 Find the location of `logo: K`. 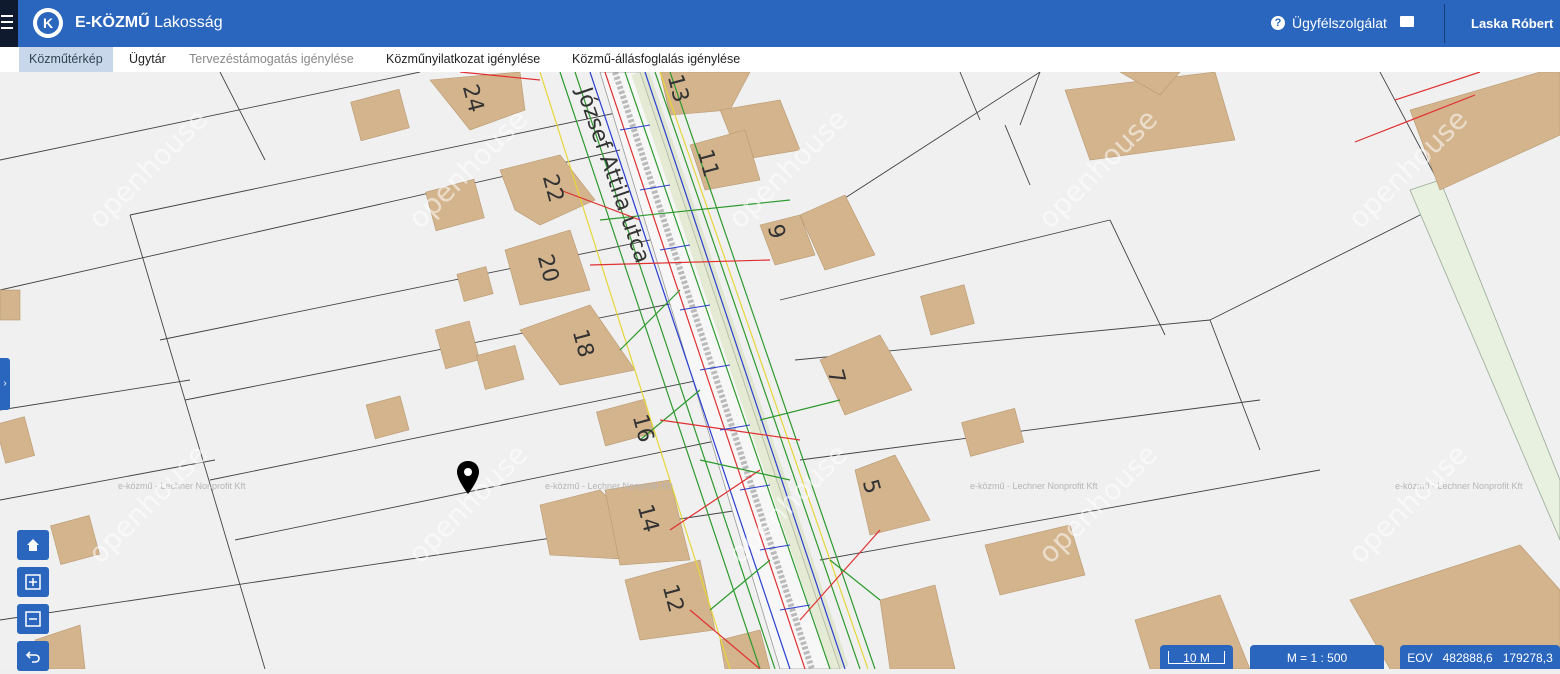

logo: K is located at coordinates (48, 23).